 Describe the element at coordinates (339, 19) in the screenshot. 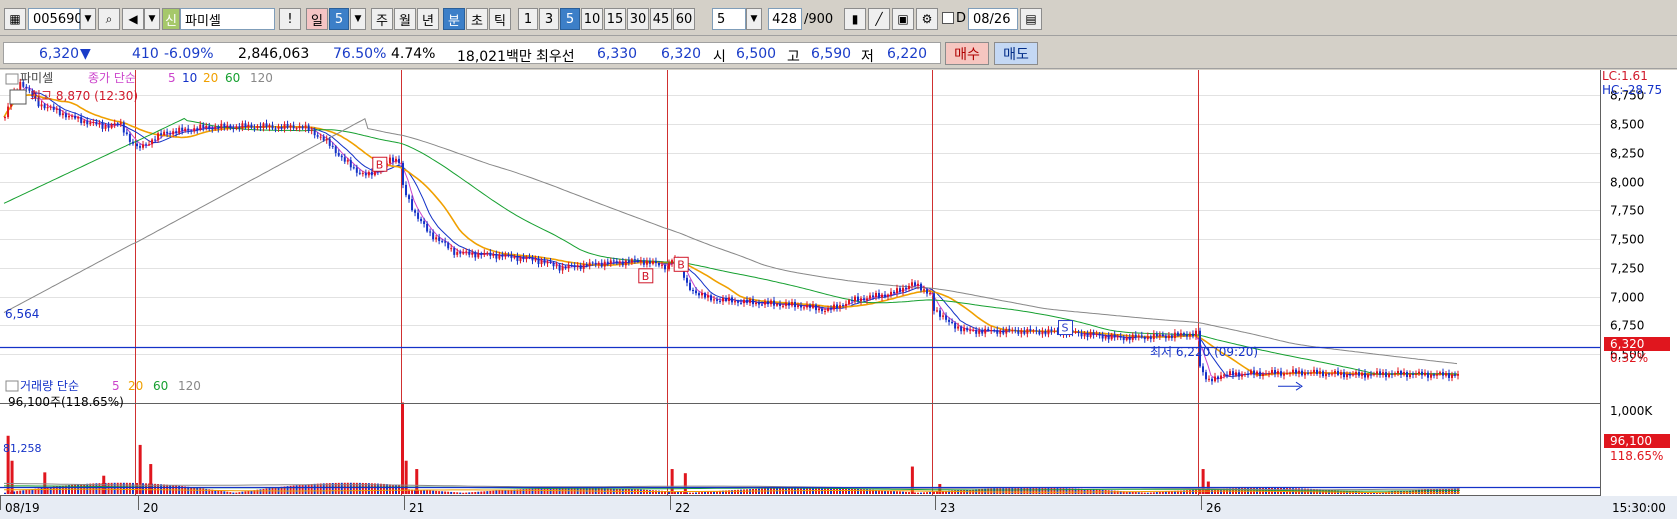

I see `day-count-field: 5` at that location.